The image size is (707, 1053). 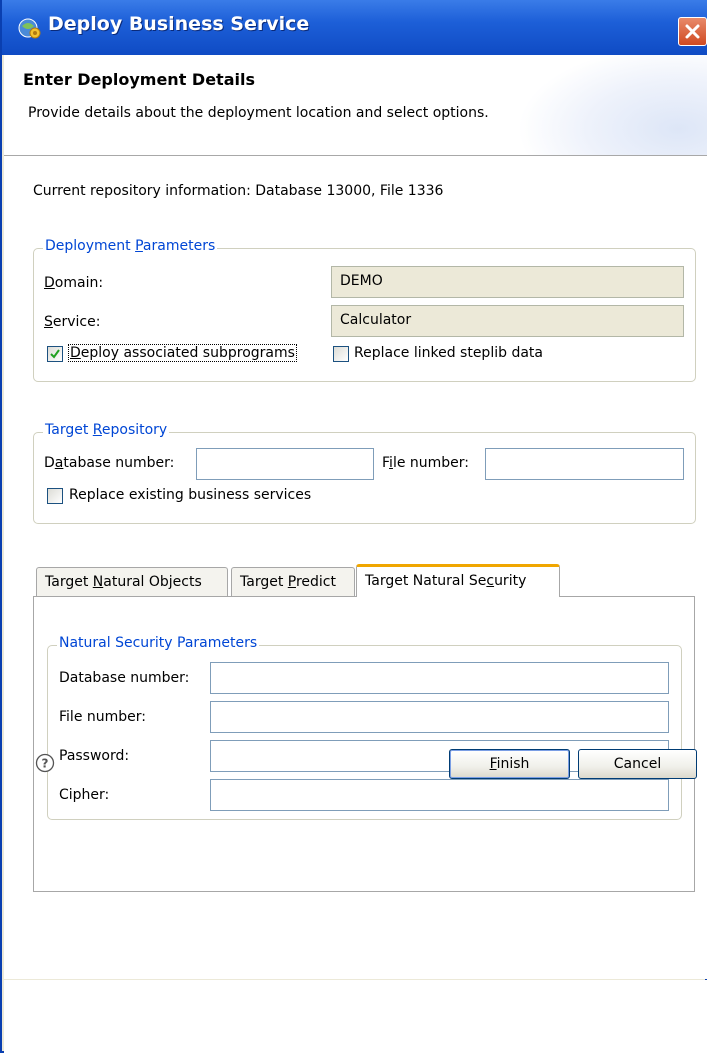 I want to click on replace-services-checkbox, so click(x=55, y=496).